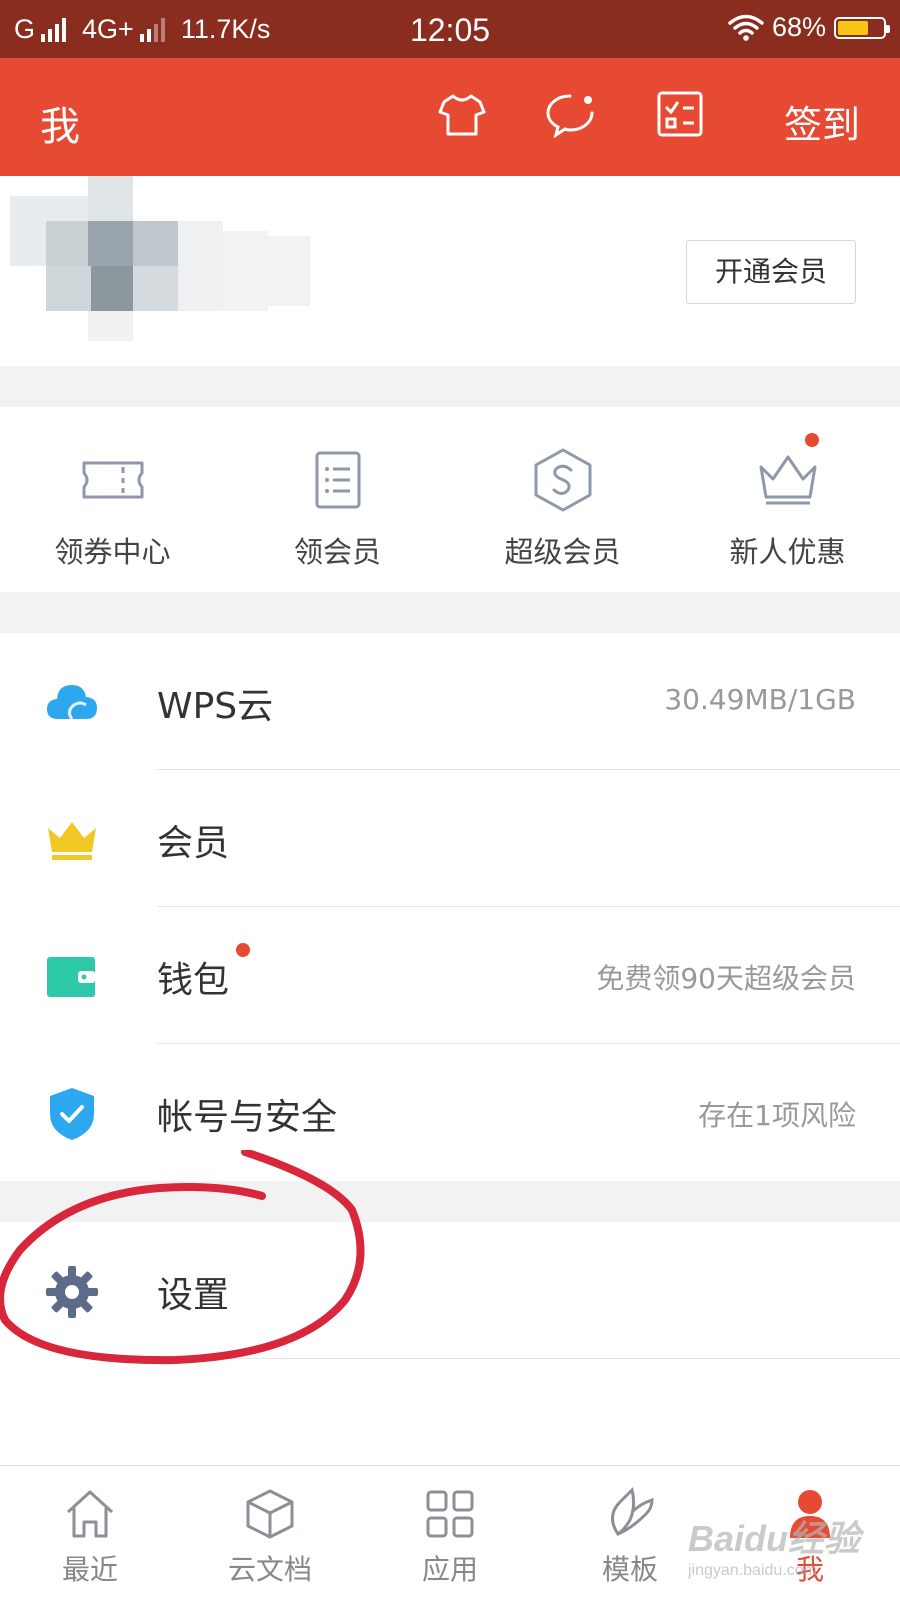  Describe the element at coordinates (247, 1117) in the screenshot. I see `menu-label: 帐号与安全` at that location.